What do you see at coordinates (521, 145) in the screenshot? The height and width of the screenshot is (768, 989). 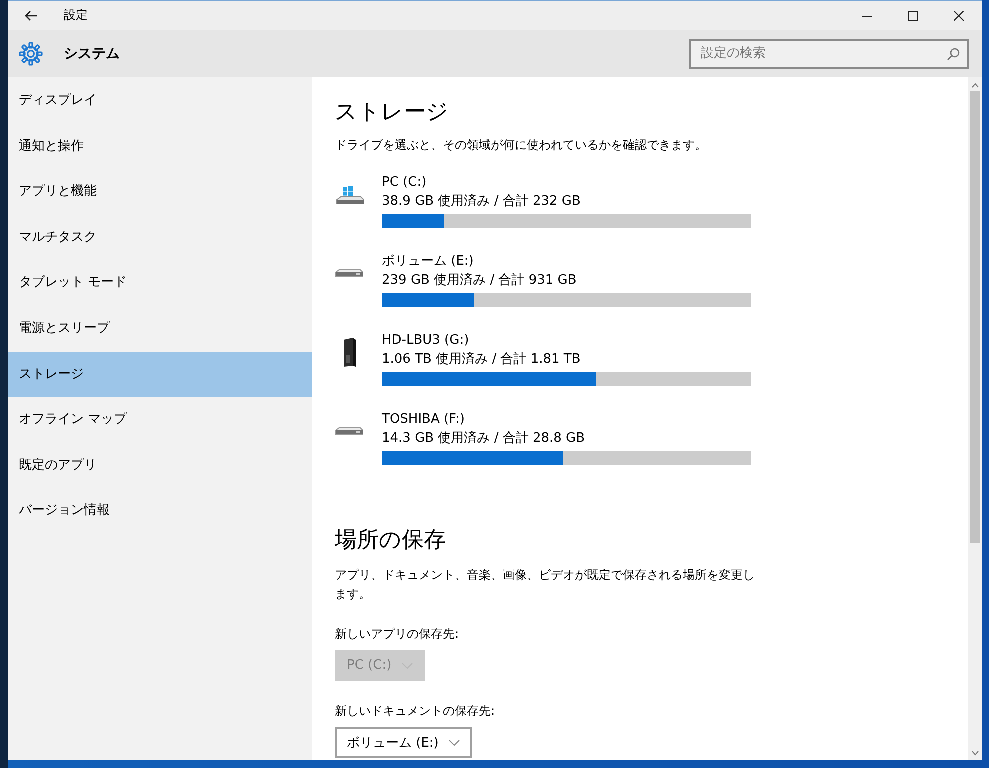 I see `description-text: ドライブを選ぶと、その領域が何に使われているかを確認できます。` at bounding box center [521, 145].